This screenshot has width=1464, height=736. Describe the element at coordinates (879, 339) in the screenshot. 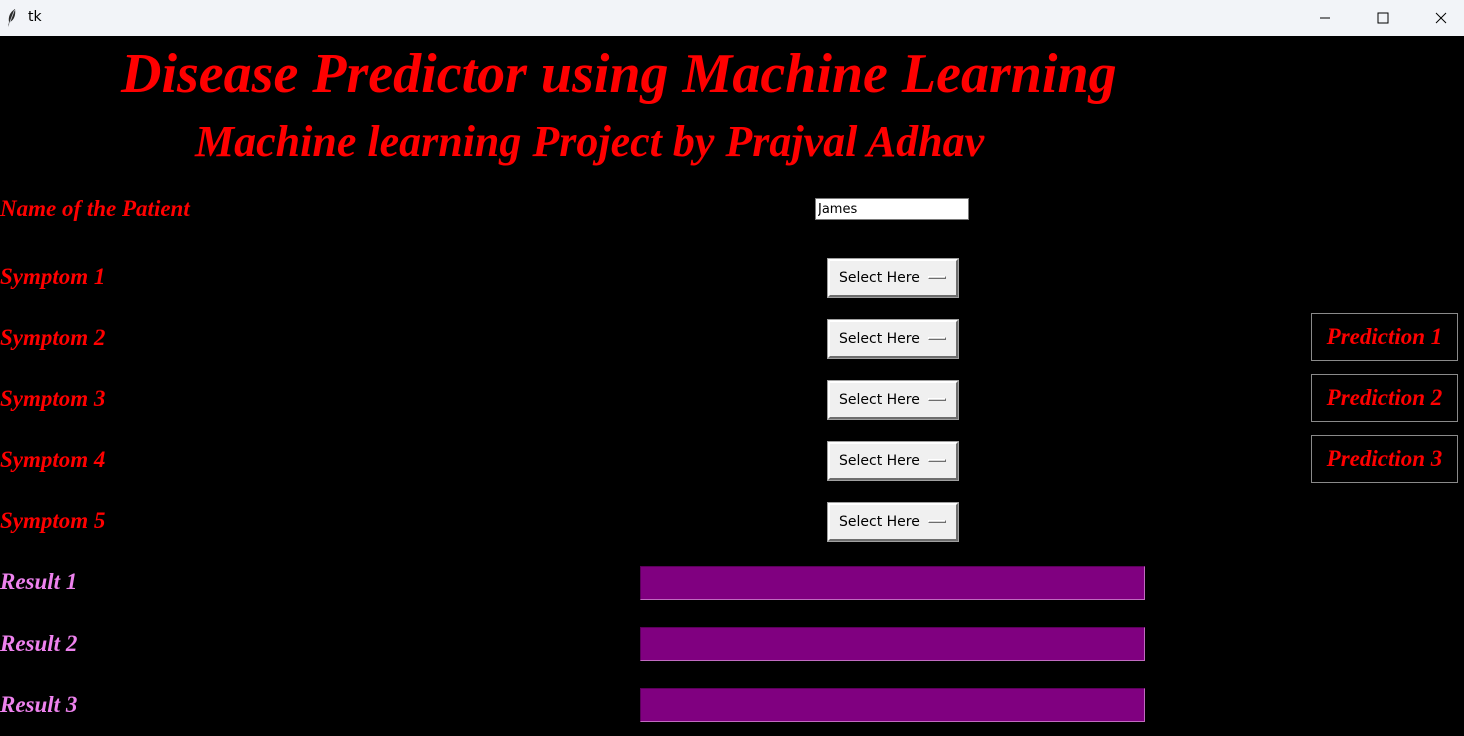

I see `symptom-2-value: Select Here` at that location.